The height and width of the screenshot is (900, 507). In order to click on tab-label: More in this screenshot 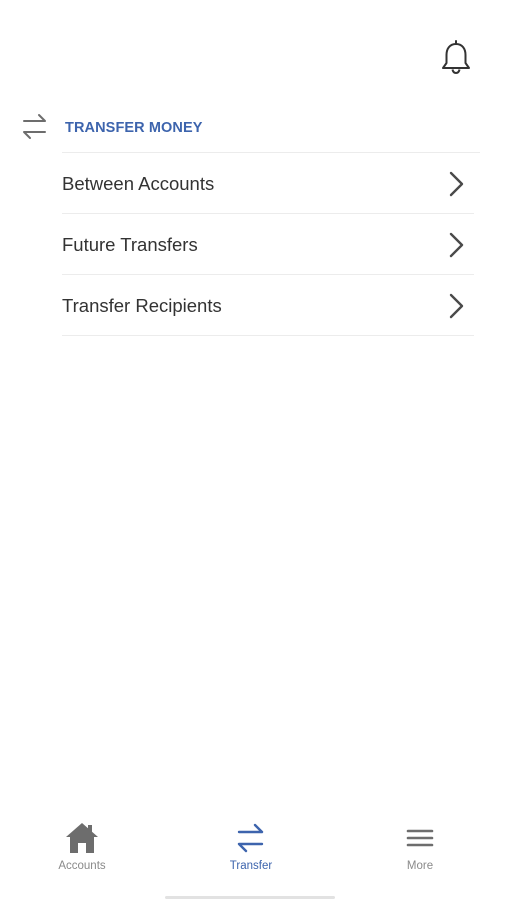, I will do `click(420, 866)`.